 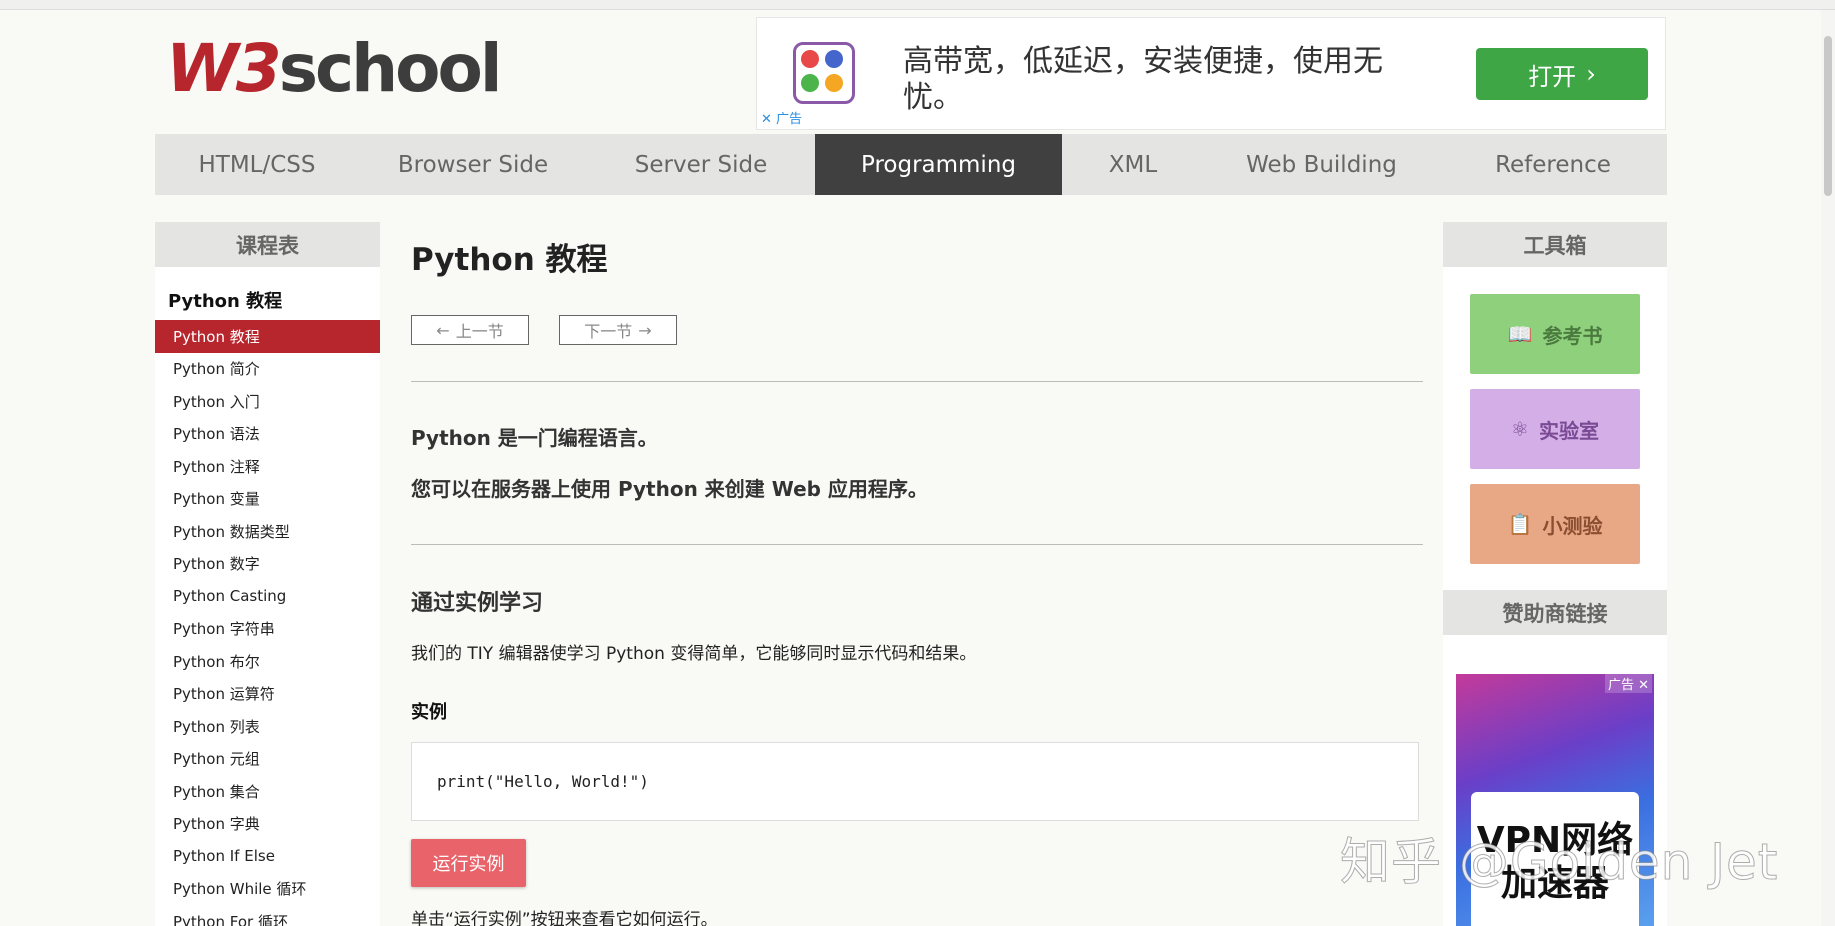 What do you see at coordinates (267, 401) in the screenshot?
I see `sidebar-item: Python 入门` at bounding box center [267, 401].